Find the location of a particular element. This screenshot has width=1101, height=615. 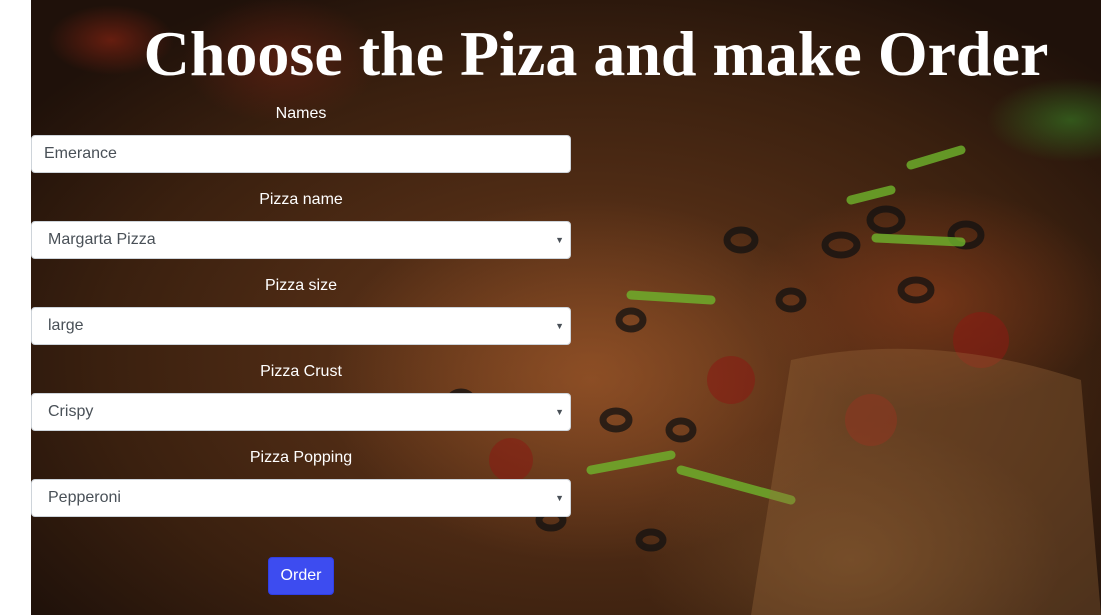

pizza-size-value: large is located at coordinates (66, 325).